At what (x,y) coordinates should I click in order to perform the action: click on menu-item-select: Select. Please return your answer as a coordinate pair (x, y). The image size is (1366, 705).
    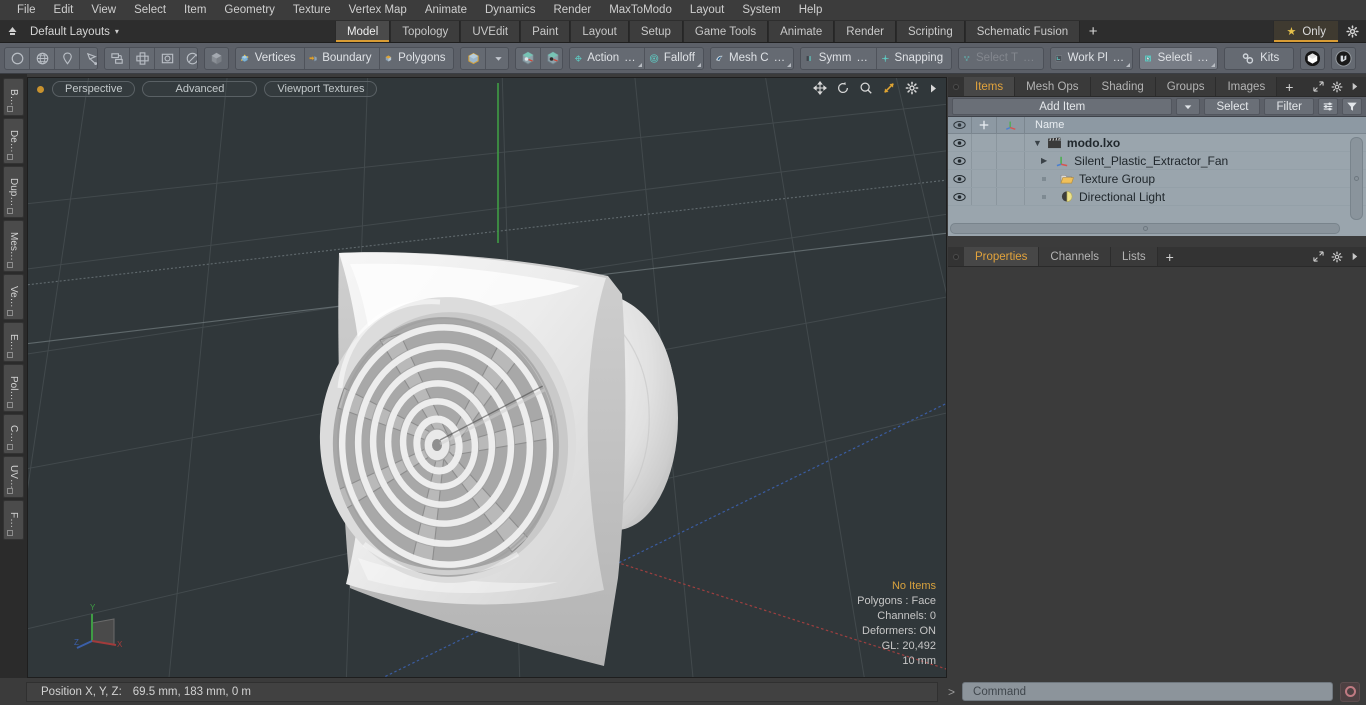
    Looking at the image, I should click on (150, 10).